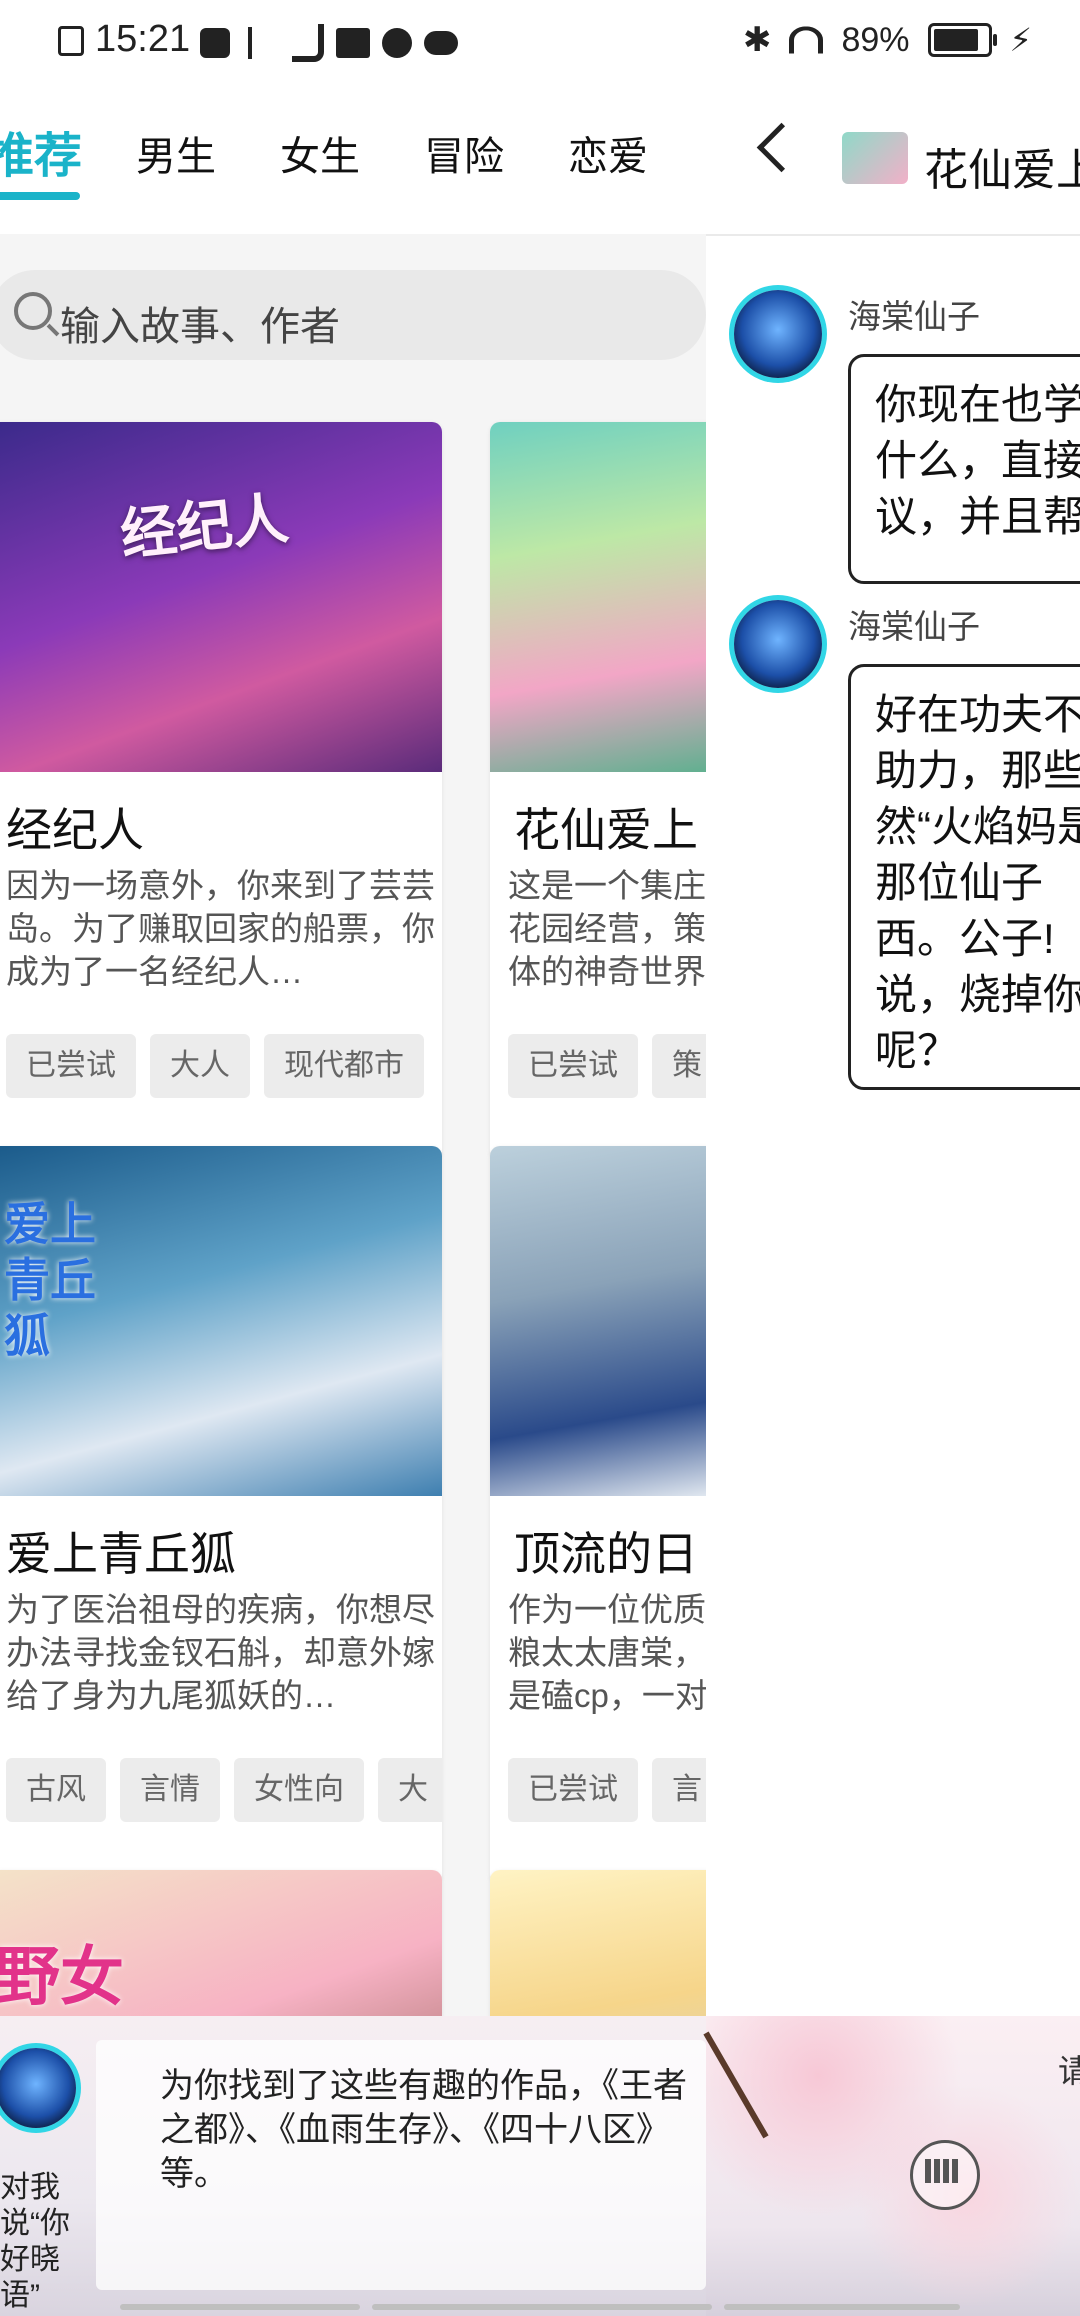 The height and width of the screenshot is (2316, 1080). What do you see at coordinates (875, 158) in the screenshot?
I see `story-thumbnail` at bounding box center [875, 158].